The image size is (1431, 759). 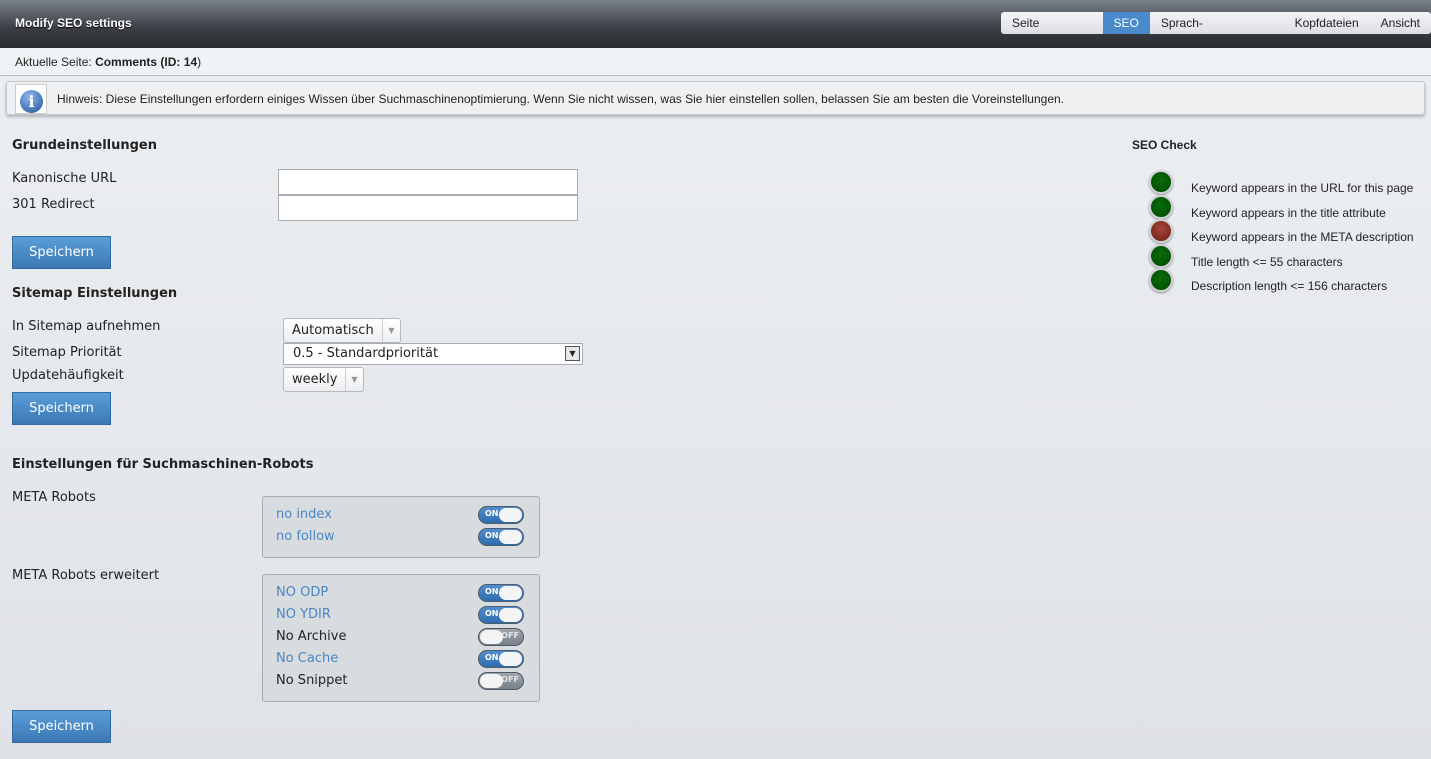 I want to click on seo-check-heading: SEO Check, so click(x=1164, y=145).